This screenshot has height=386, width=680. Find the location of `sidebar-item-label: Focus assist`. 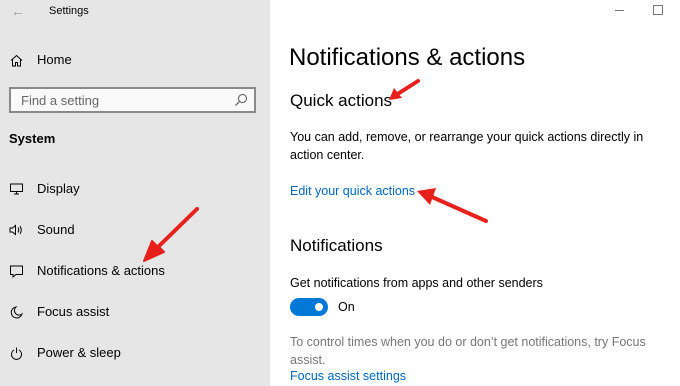

sidebar-item-label: Focus assist is located at coordinates (73, 311).